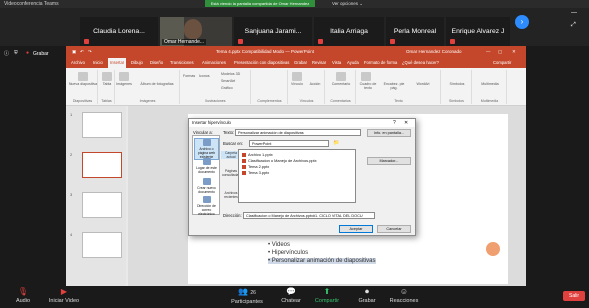 The image size is (589, 308). What do you see at coordinates (315, 84) in the screenshot?
I see `action-button: Acción` at bounding box center [315, 84].